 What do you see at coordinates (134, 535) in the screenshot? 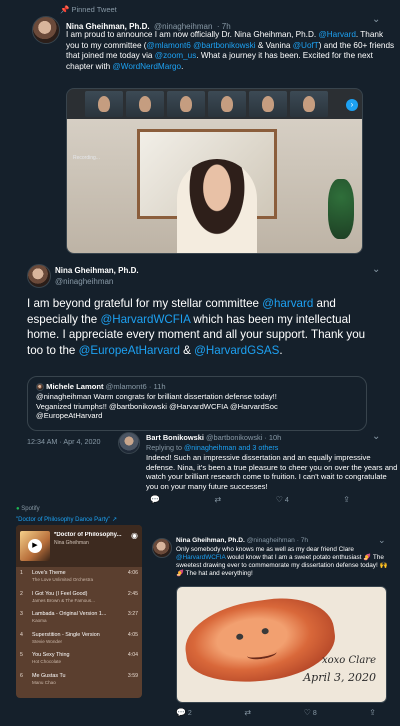
I see `spotify-logo-icon: ◉` at bounding box center [134, 535].